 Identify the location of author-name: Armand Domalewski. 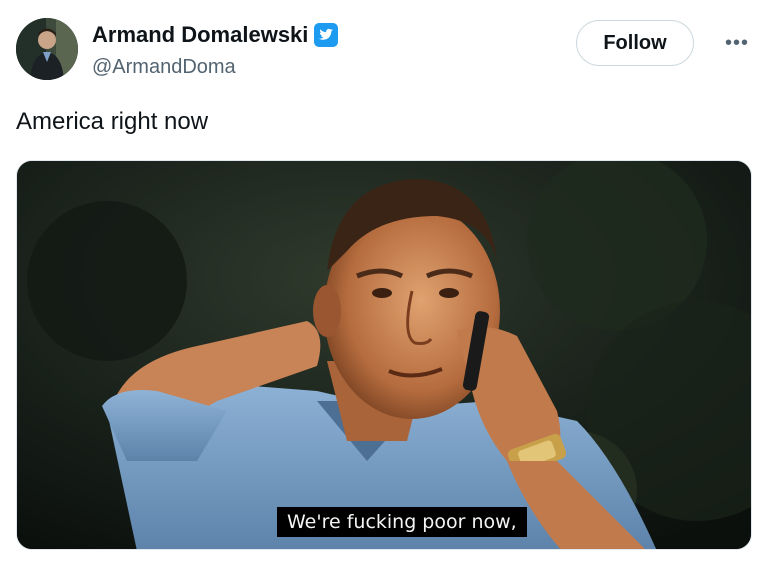
(200, 35).